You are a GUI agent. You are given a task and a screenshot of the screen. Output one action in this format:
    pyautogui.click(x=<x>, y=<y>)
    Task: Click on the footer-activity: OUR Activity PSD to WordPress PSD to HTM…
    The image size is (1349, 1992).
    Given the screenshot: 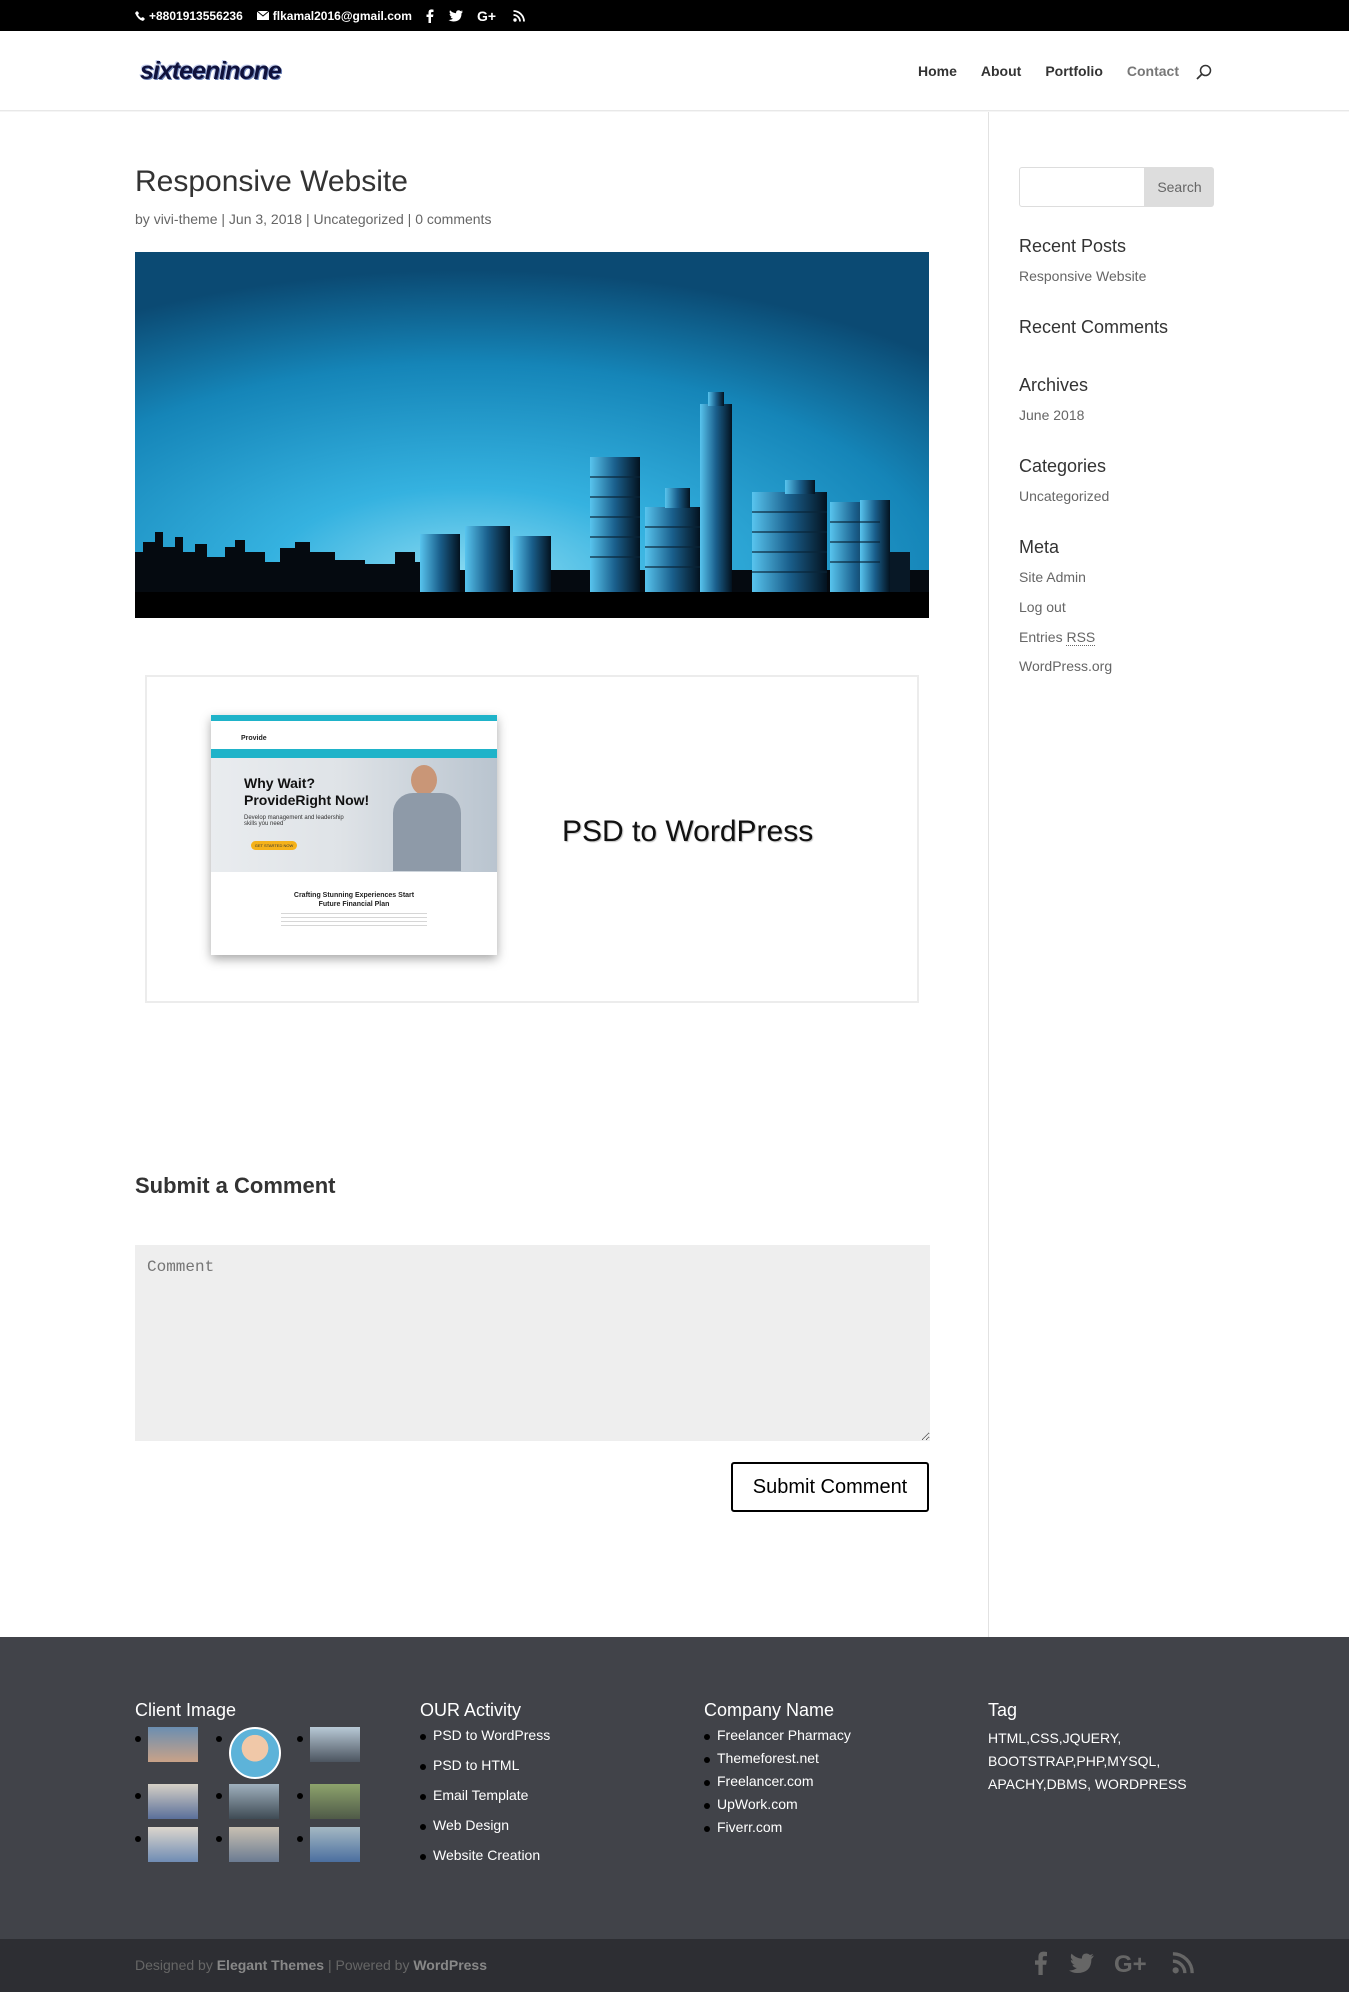 What is the action you would take?
    pyautogui.click(x=485, y=1788)
    